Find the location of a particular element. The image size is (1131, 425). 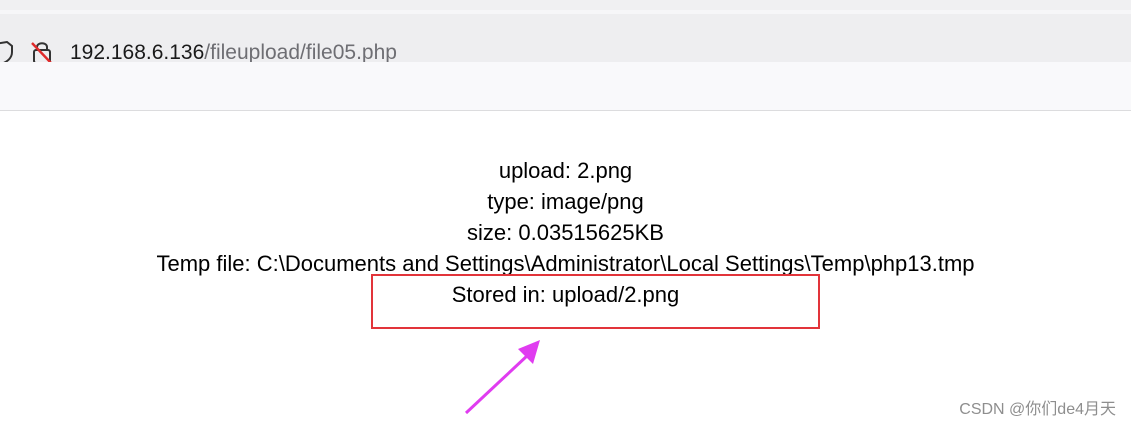

watermark: CSDN @你们de4月天 is located at coordinates (1037, 409).